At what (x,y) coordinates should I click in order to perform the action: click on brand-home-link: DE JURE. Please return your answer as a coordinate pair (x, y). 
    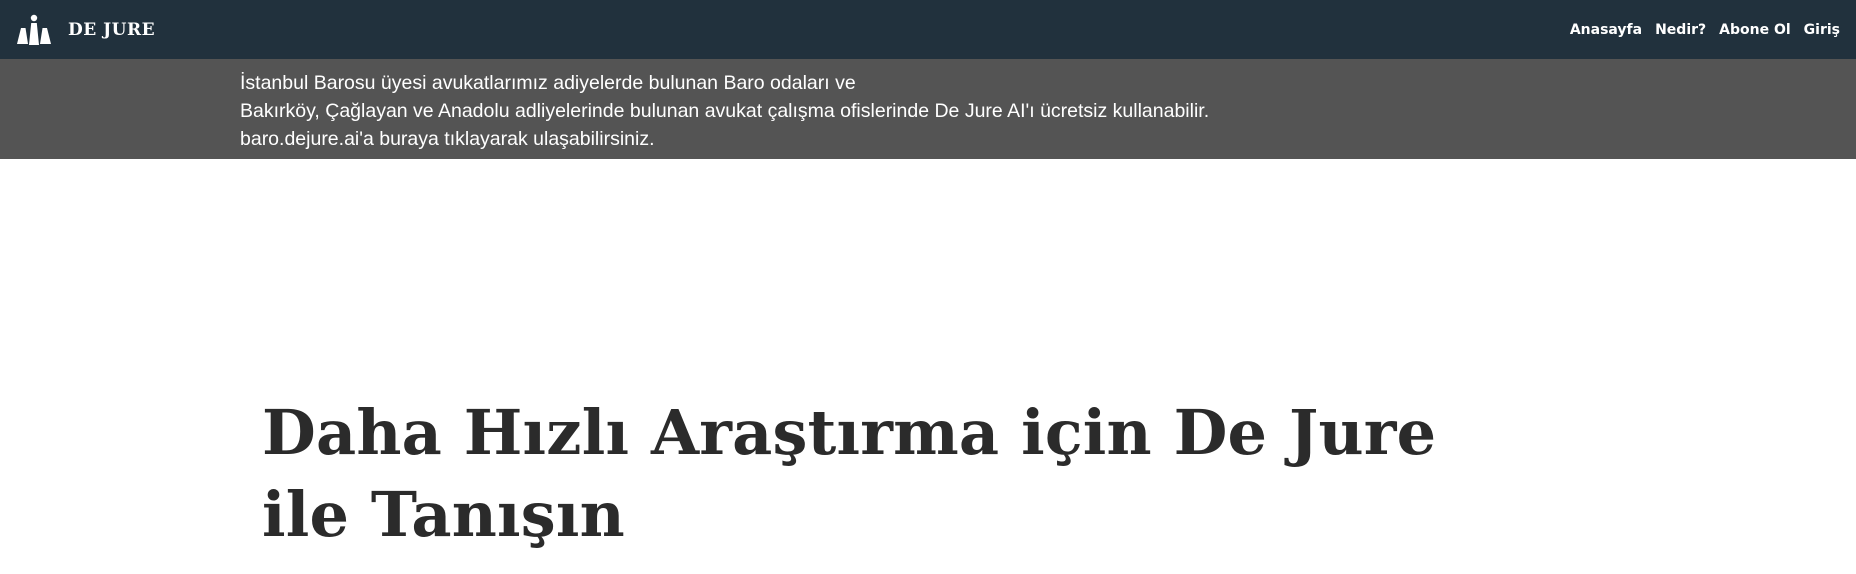
    Looking at the image, I should click on (85, 30).